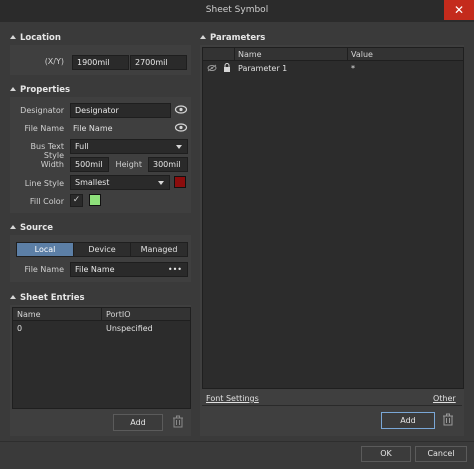 The width and height of the screenshot is (474, 469). What do you see at coordinates (120, 110) in the screenshot?
I see `designator-field: Designator` at bounding box center [120, 110].